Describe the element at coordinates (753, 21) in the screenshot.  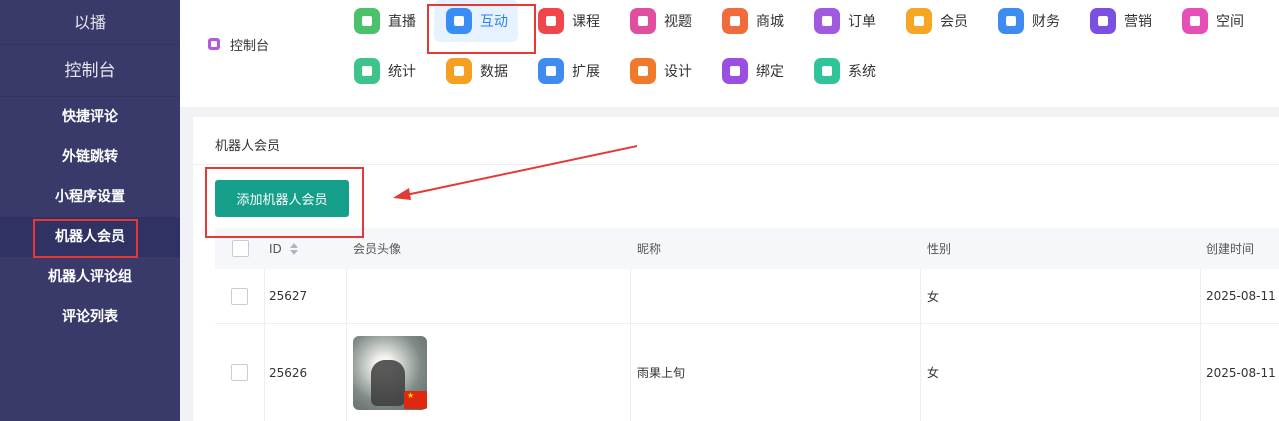
I see `nav-row1-item-4: 商城` at that location.